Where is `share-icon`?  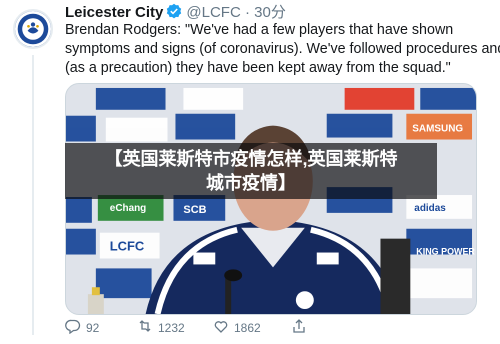
share-icon is located at coordinates (299, 327).